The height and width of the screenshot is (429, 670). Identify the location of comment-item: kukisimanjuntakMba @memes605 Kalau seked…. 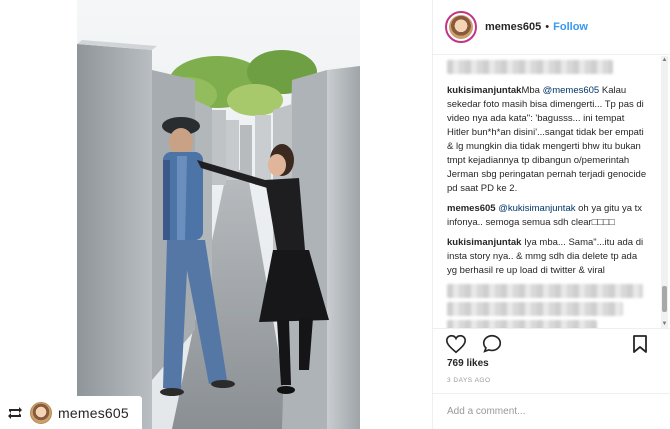
(547, 139).